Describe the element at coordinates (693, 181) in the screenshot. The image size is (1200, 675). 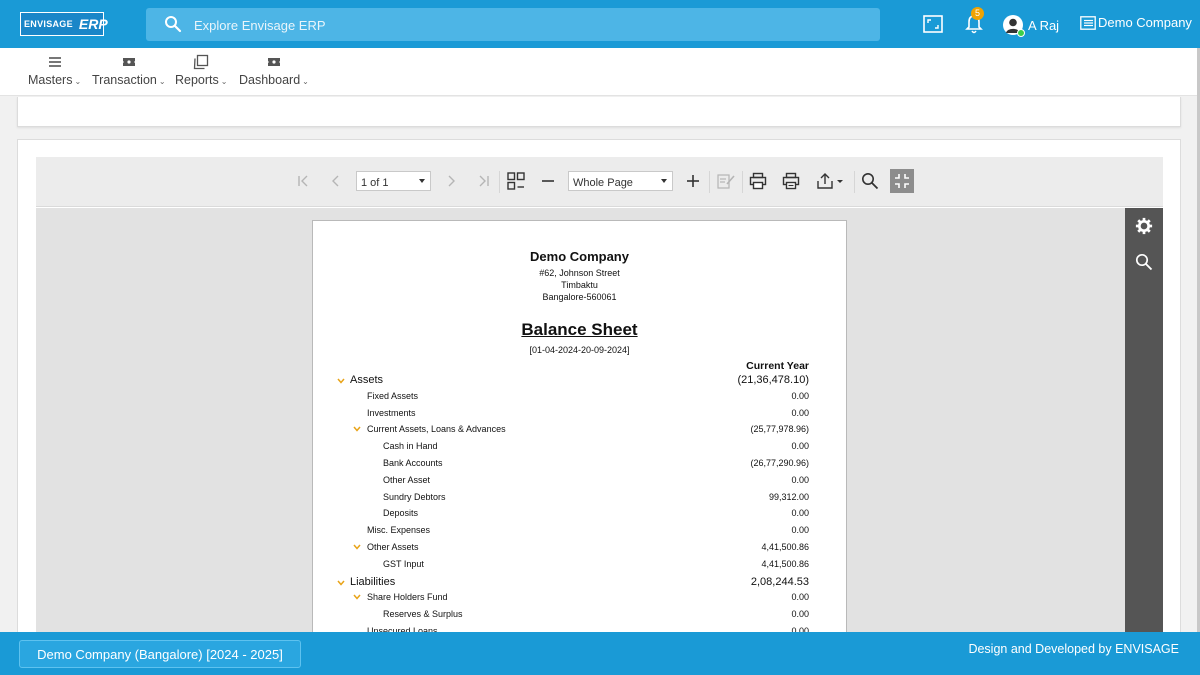
I see `zoom-in-button` at that location.